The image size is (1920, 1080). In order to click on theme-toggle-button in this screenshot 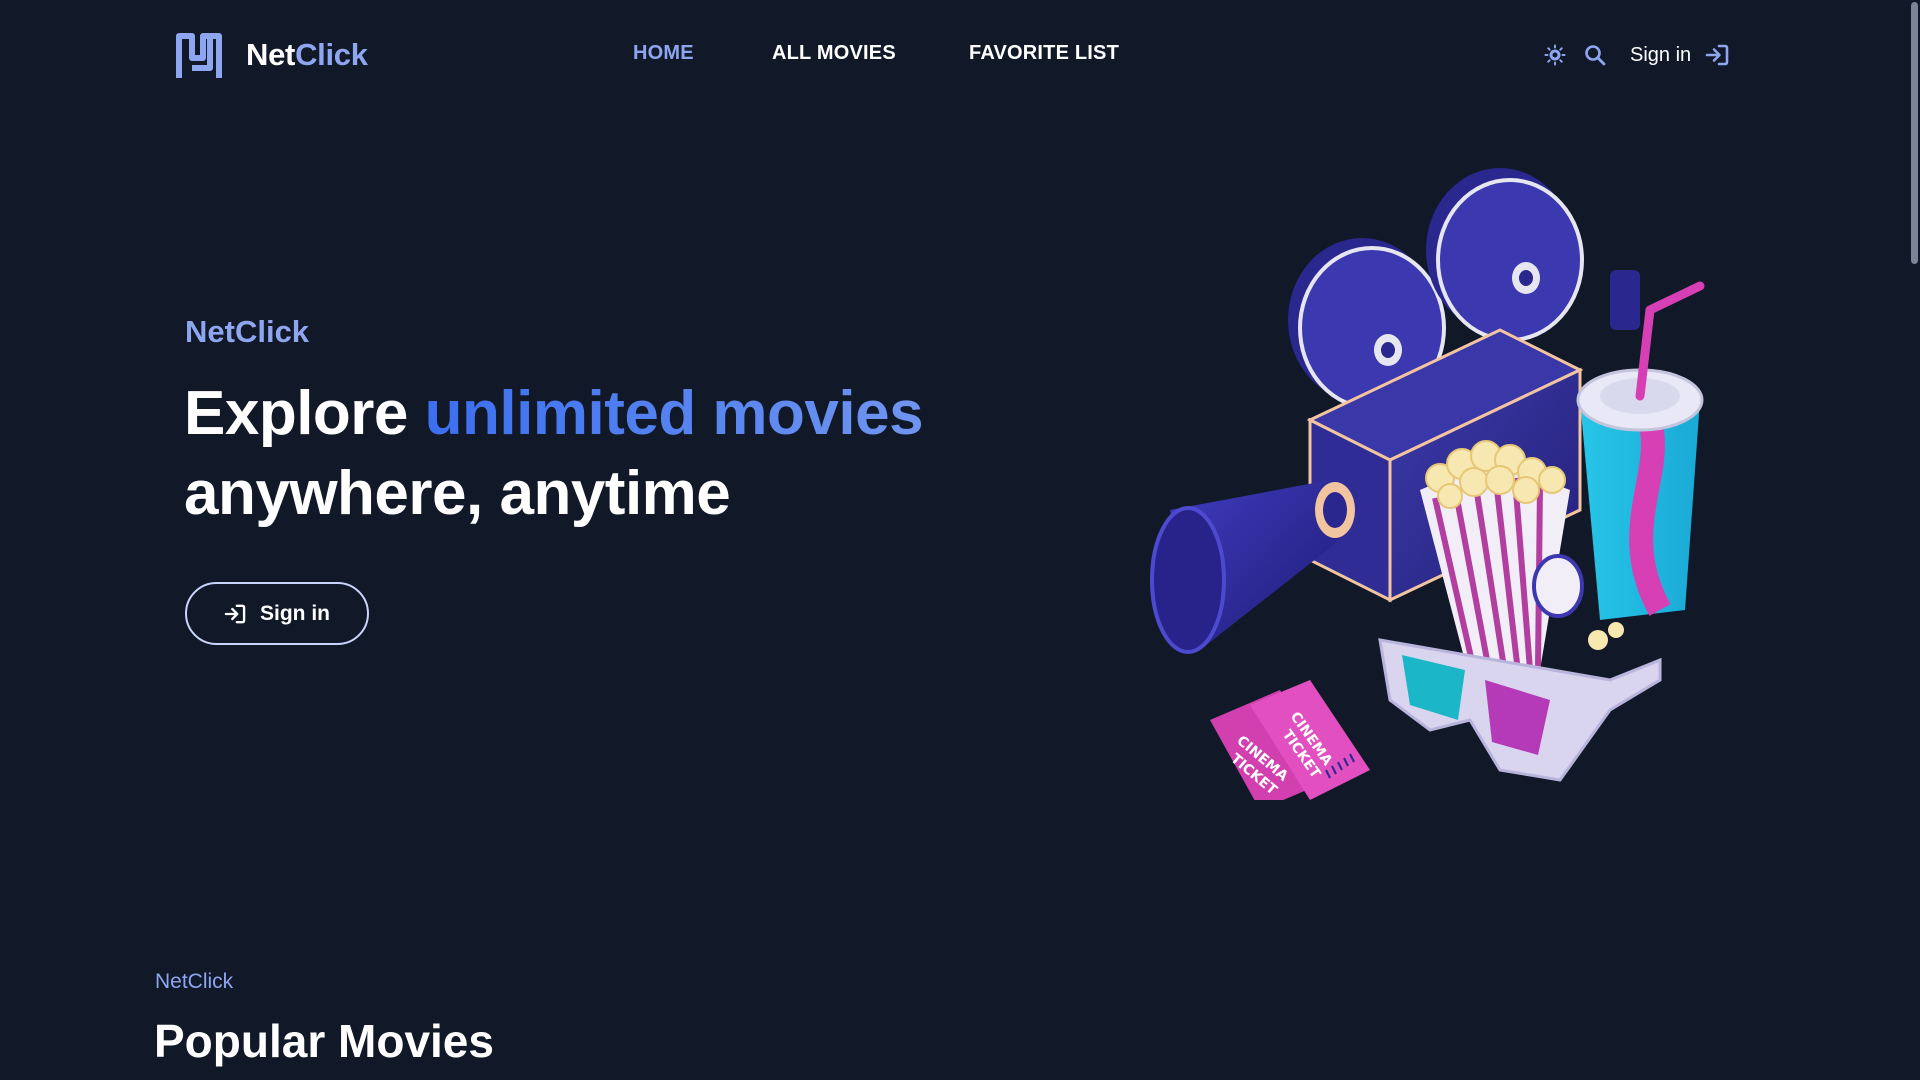, I will do `click(1555, 55)`.